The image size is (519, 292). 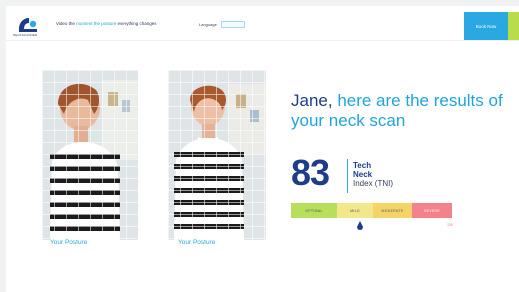 I want to click on scale-marker-icon, so click(x=360, y=225).